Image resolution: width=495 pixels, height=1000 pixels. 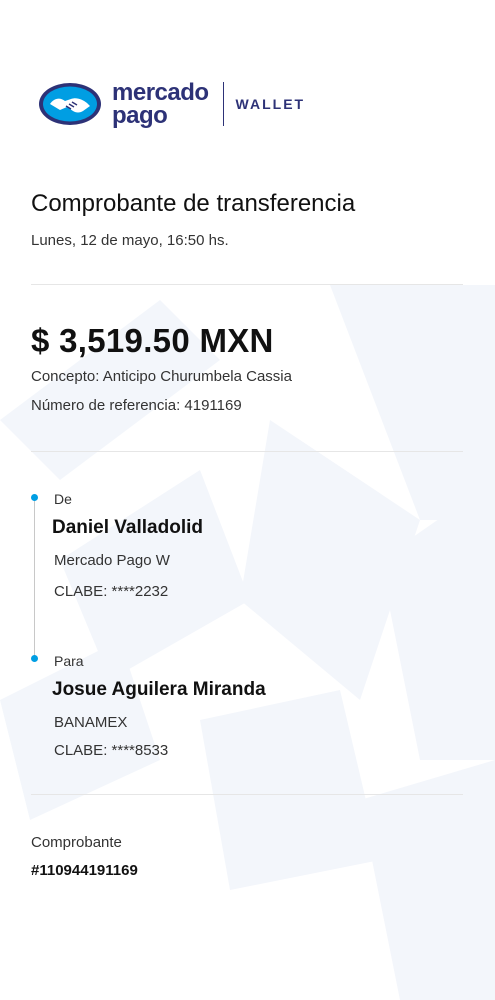 I want to click on reference-number: Número de referencia: 4191169, so click(x=136, y=405).